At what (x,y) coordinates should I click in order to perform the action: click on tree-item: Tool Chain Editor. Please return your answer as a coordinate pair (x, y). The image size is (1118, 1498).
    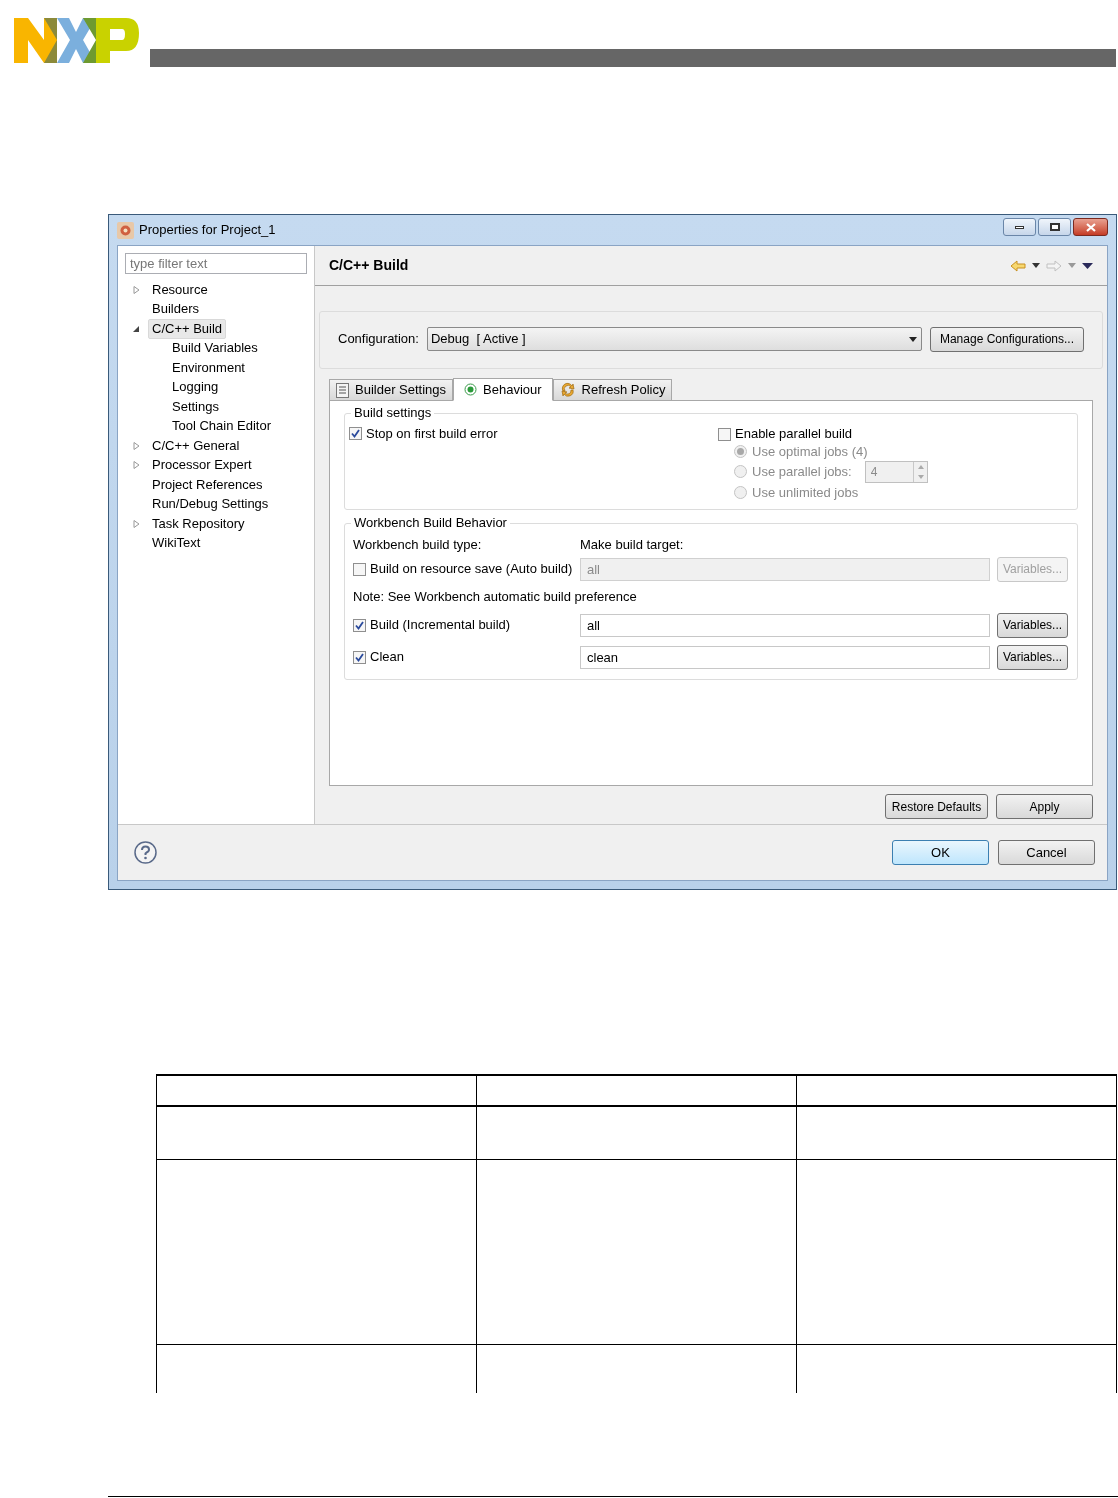
    Looking at the image, I should click on (221, 426).